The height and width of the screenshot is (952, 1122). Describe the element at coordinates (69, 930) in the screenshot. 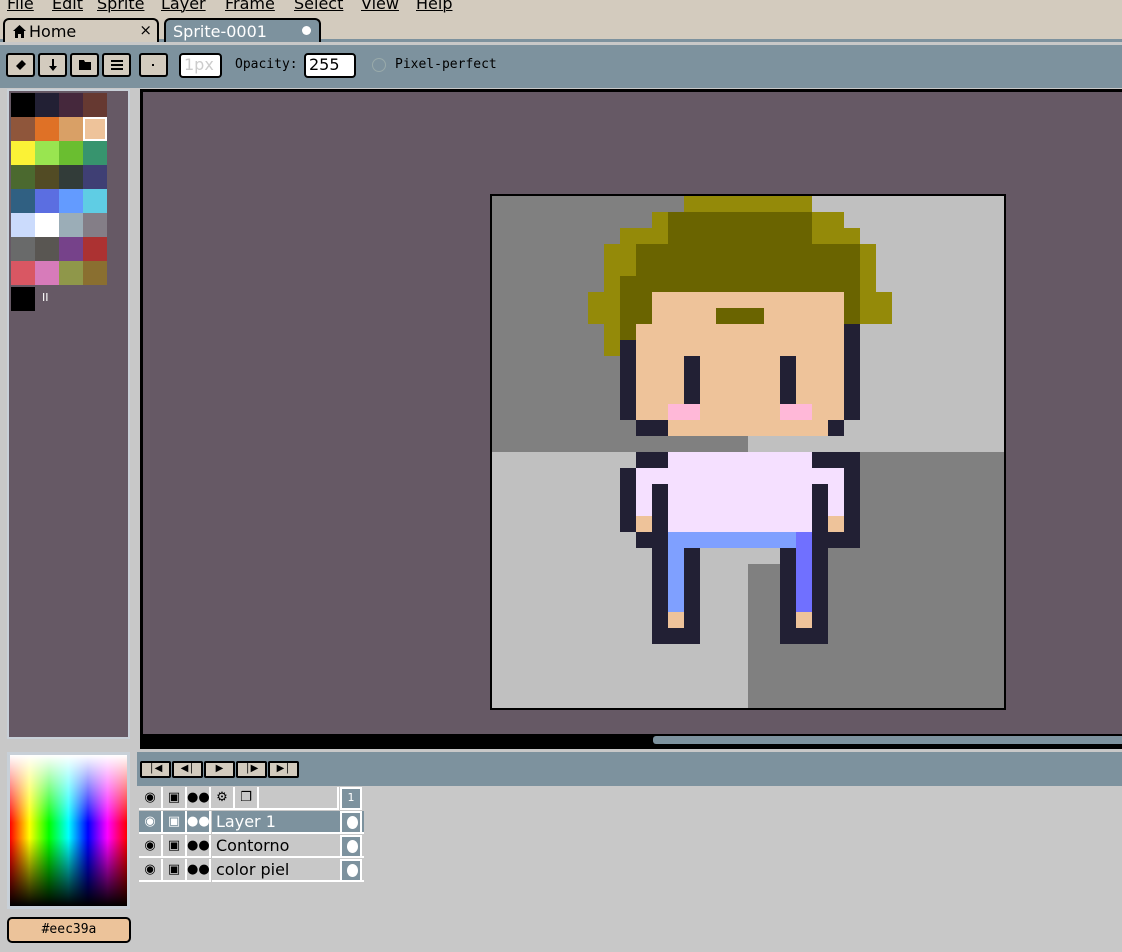

I see `hex-color-field: #eec39a` at that location.